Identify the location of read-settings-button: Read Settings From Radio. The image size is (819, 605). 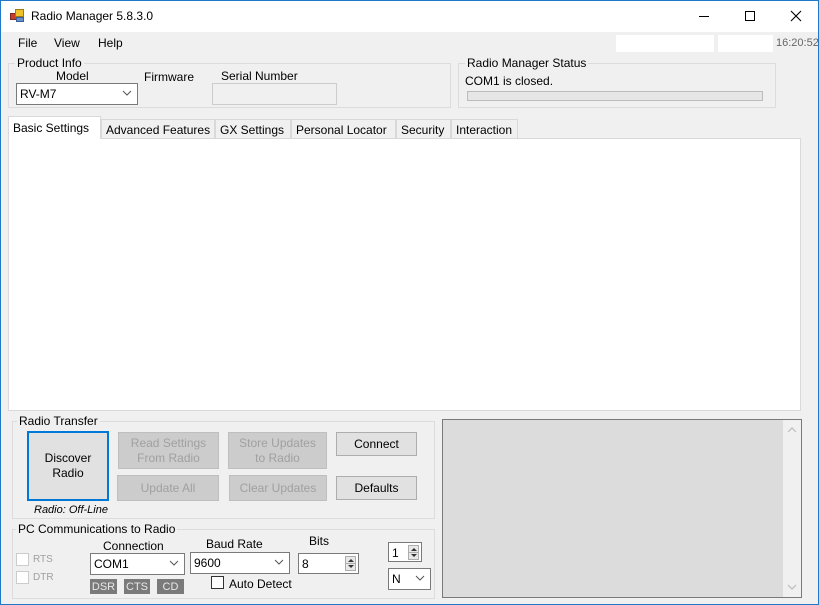
(168, 450).